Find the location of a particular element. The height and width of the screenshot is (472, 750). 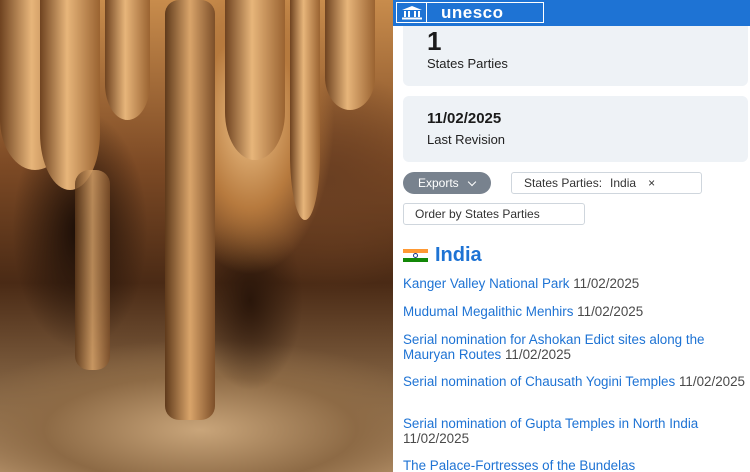

list-item: Kanger Valley National Park 11/02/2025 is located at coordinates (575, 283).